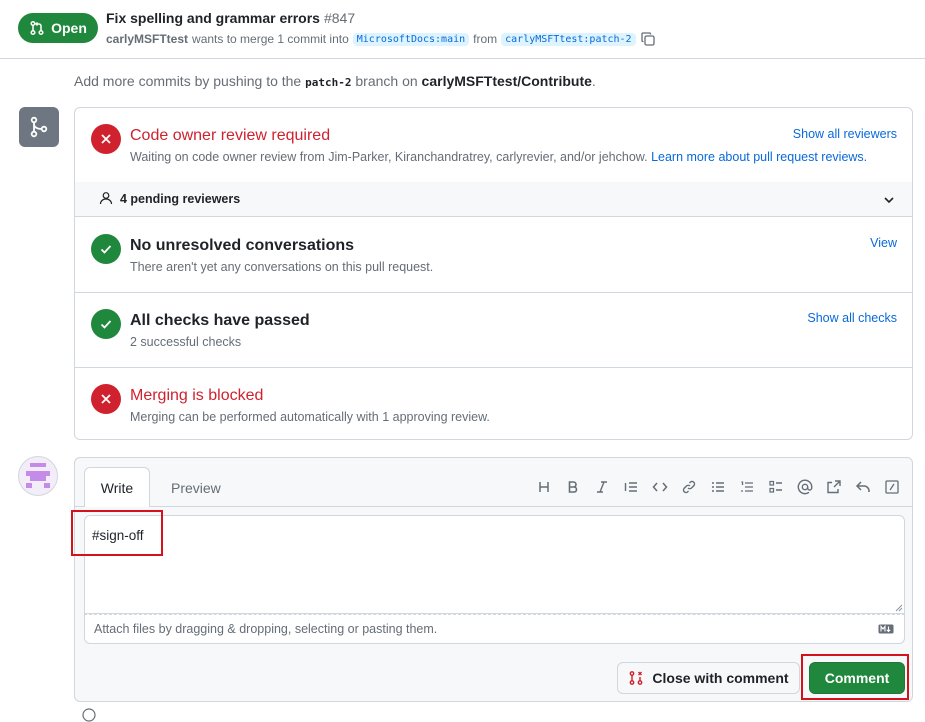  I want to click on show-all-reviewers-link: Show all reviewers, so click(845, 134).